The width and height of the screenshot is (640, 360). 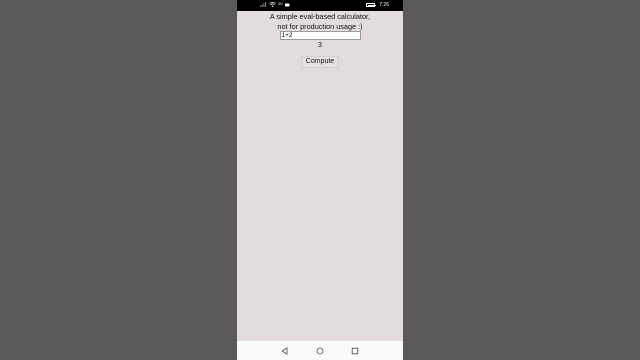 I want to click on compute-button: Compute, so click(x=320, y=61).